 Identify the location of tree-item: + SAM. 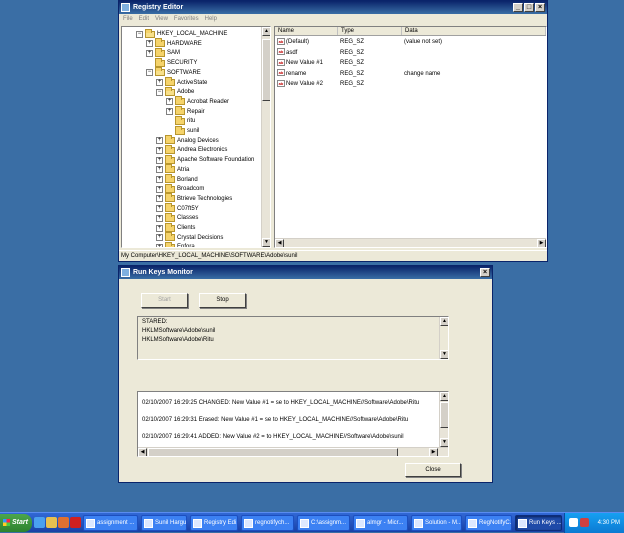
(163, 52).